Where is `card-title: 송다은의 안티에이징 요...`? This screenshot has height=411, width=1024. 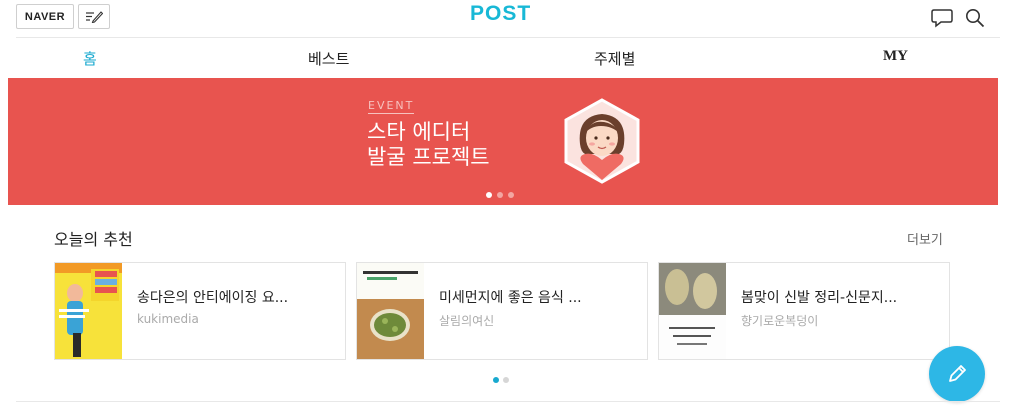 card-title: 송다은의 안티에이징 요... is located at coordinates (213, 298).